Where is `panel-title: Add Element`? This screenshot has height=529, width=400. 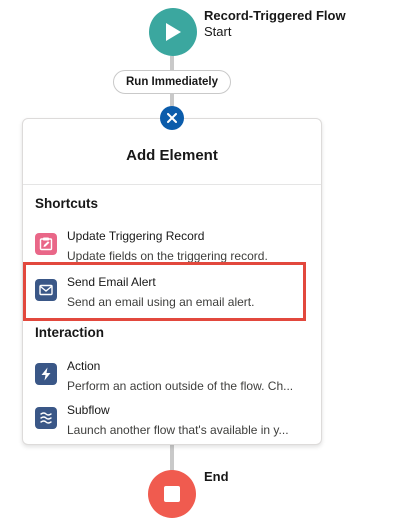
panel-title: Add Element is located at coordinates (172, 155).